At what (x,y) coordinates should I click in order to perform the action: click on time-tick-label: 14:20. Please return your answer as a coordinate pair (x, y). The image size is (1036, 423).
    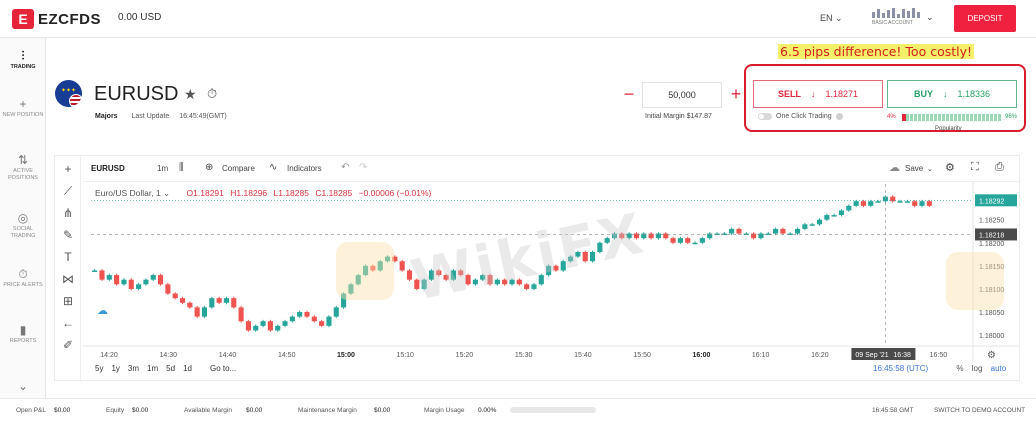
    Looking at the image, I should click on (109, 355).